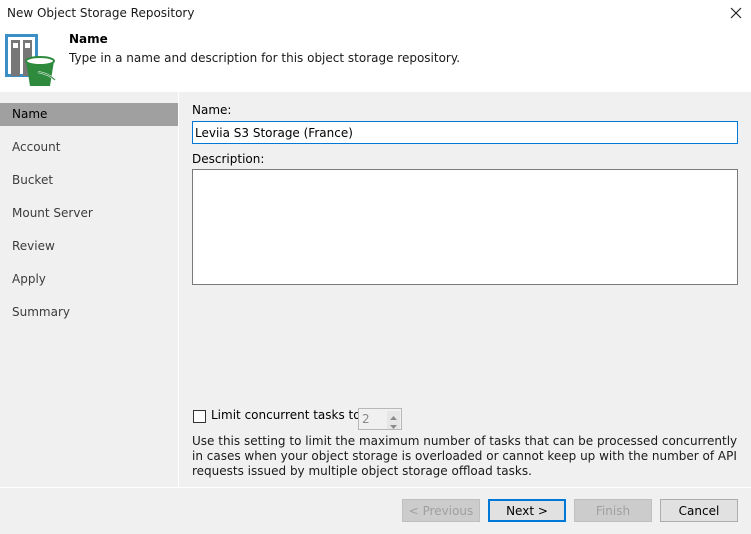  I want to click on chevron-down-icon, so click(393, 425).